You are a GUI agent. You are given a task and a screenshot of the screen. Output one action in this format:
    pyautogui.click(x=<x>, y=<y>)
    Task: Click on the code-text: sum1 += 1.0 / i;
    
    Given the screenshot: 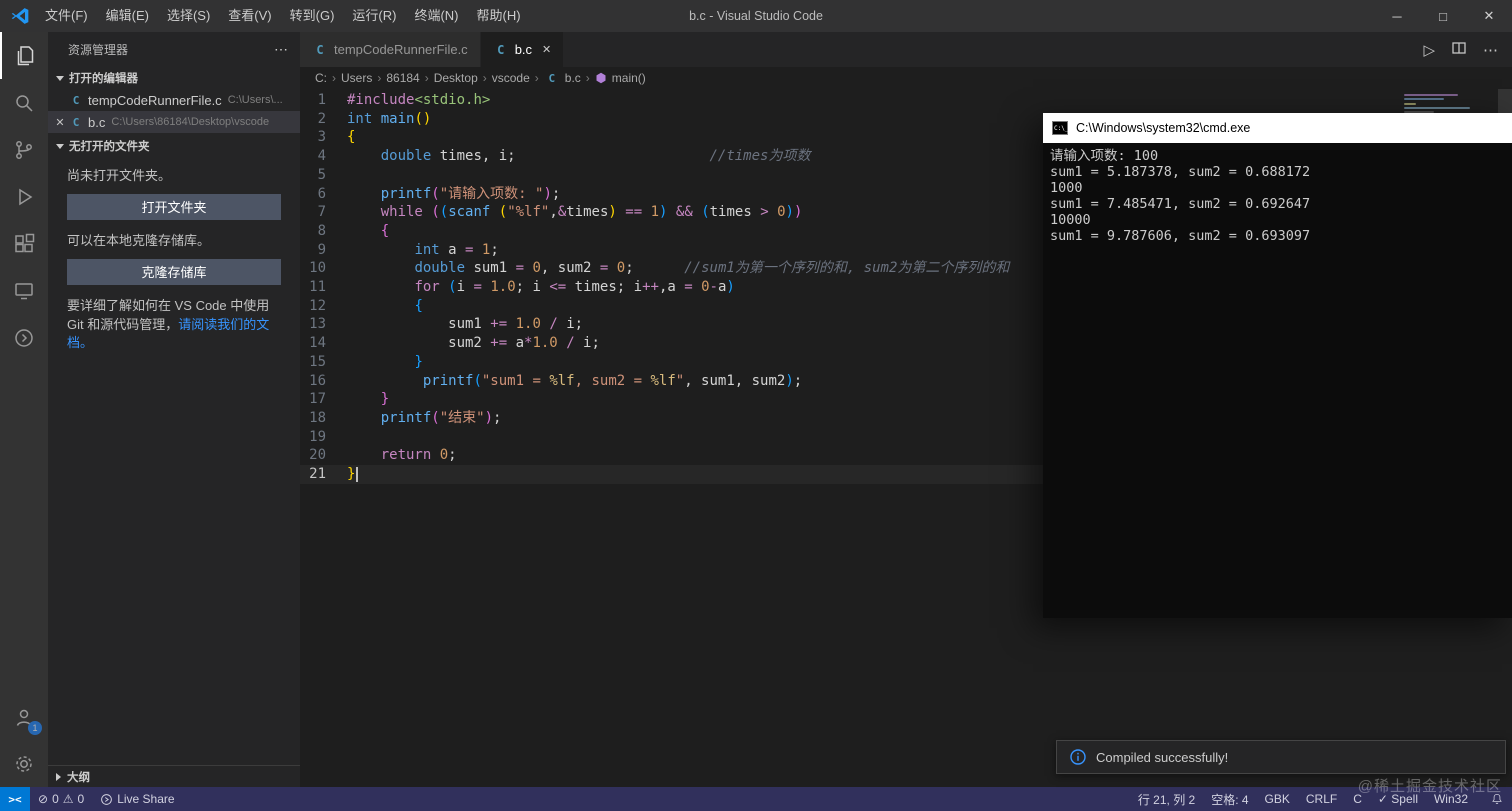 What is the action you would take?
    pyautogui.click(x=465, y=324)
    